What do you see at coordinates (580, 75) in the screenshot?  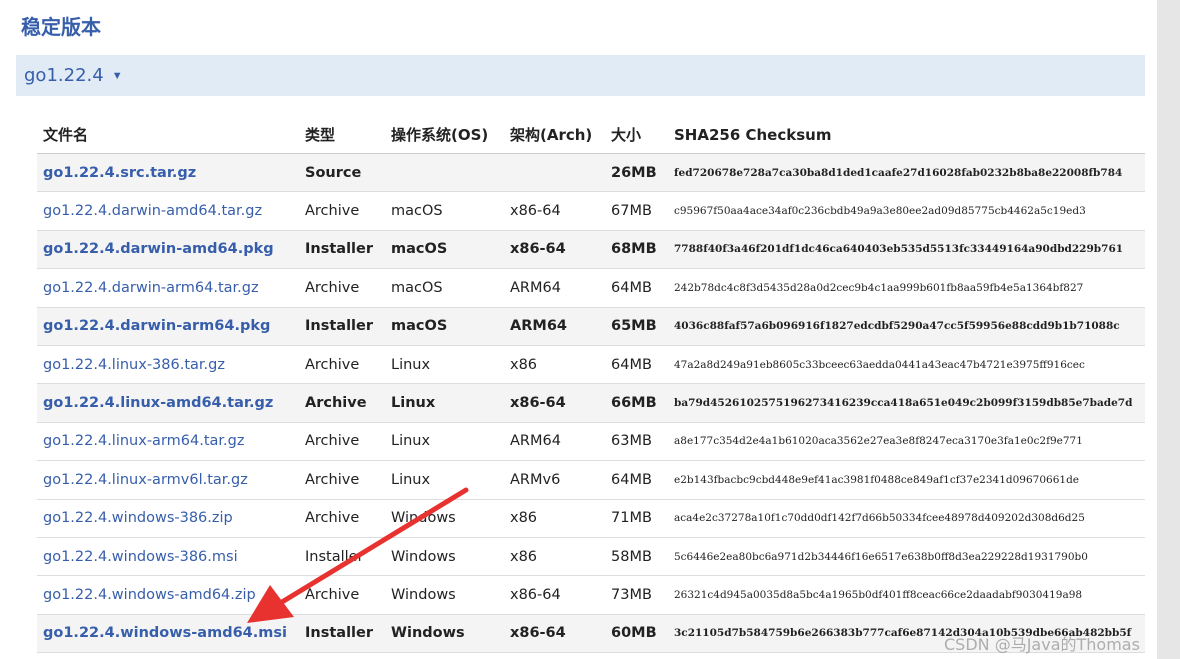 I see `version-toggle: go1.22.4 ▼` at bounding box center [580, 75].